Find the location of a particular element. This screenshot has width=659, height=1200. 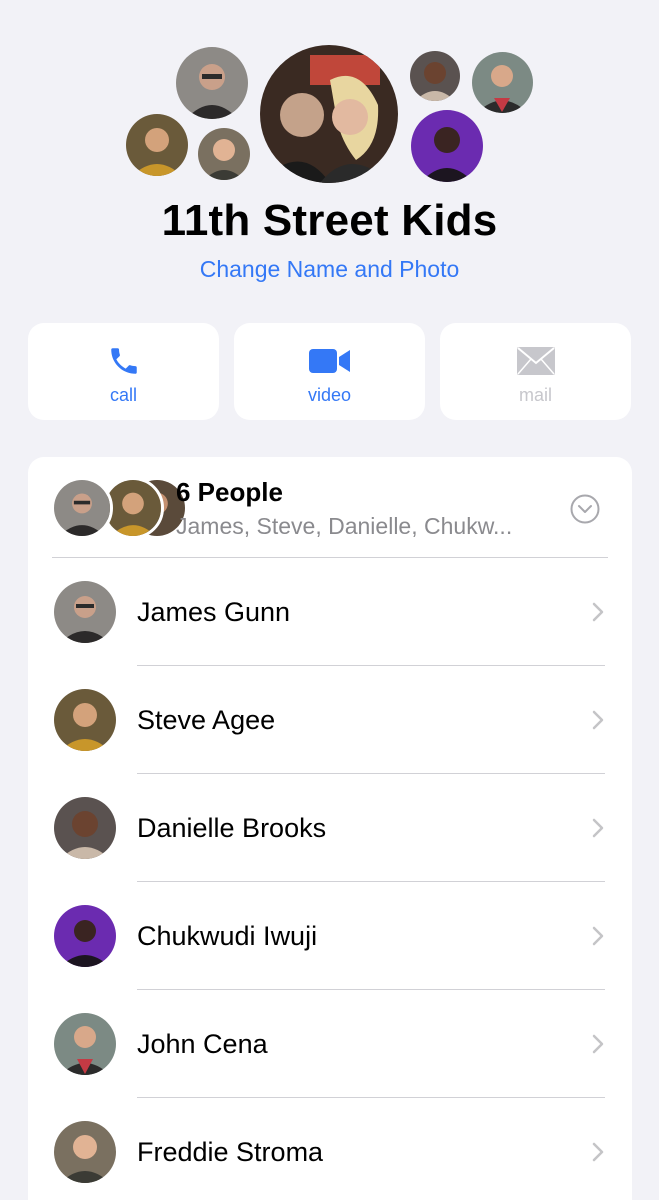

member-name: James Gunn is located at coordinates (214, 612).